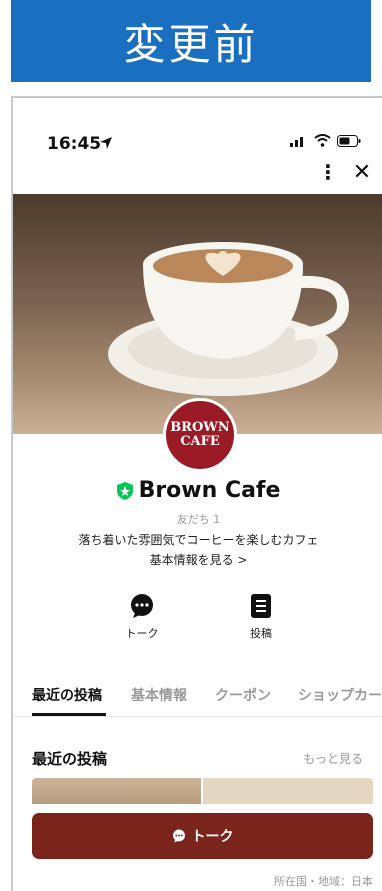  What do you see at coordinates (67, 695) in the screenshot?
I see `tab-recent-posts: 最近の投稿` at bounding box center [67, 695].